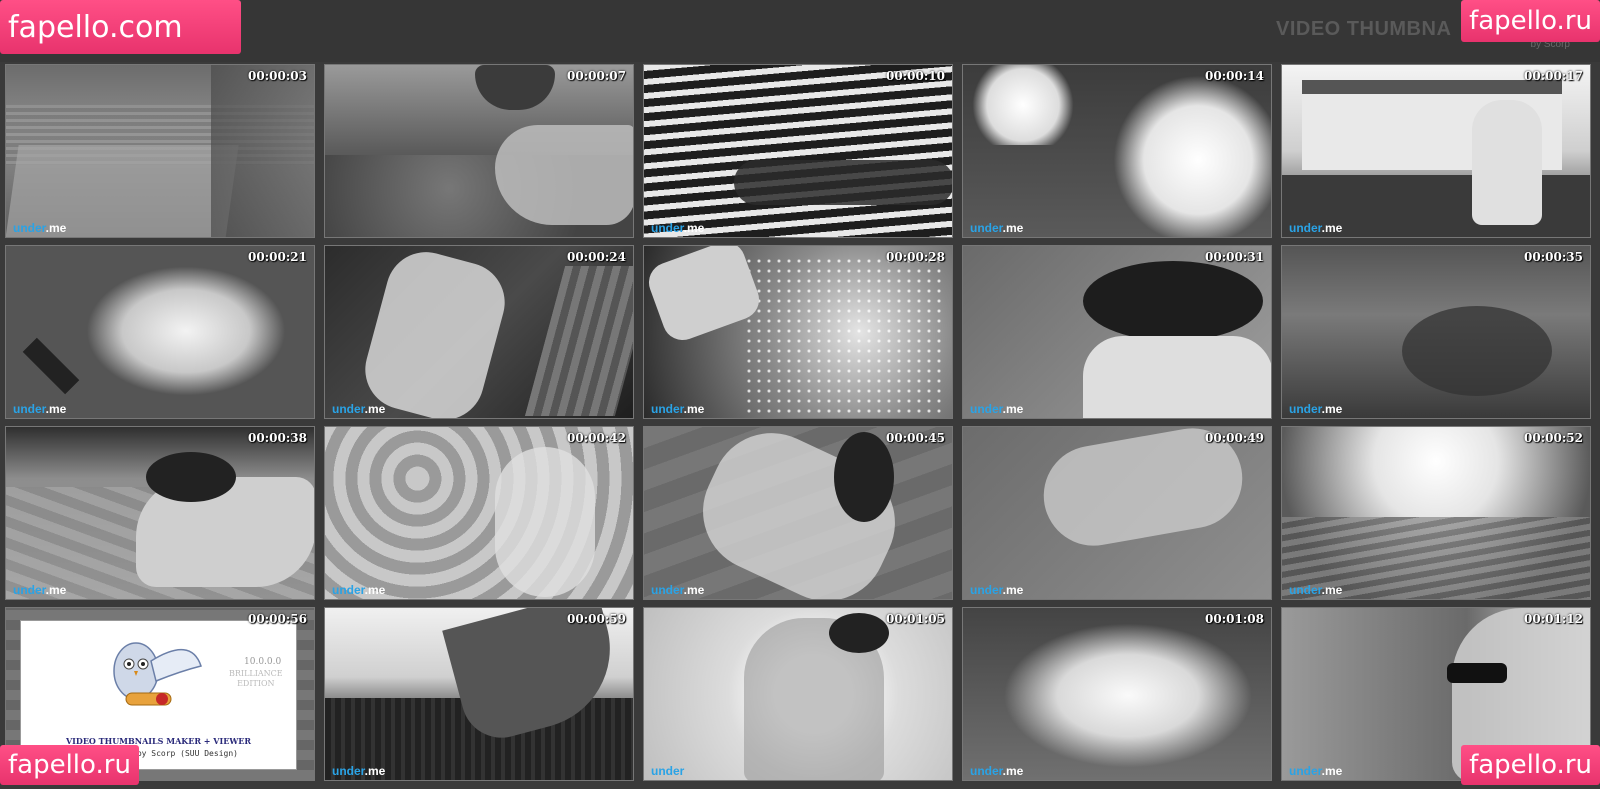 This screenshot has height=789, width=1600. What do you see at coordinates (596, 438) in the screenshot?
I see `timestamp: 00:00:42` at bounding box center [596, 438].